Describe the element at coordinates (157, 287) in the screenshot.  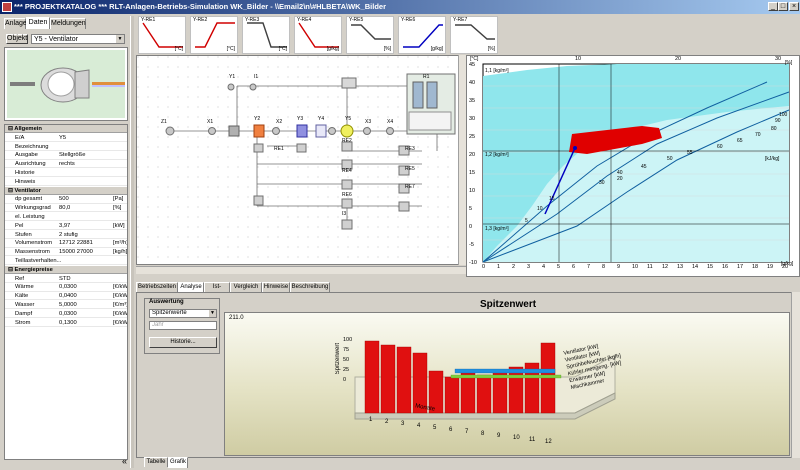
I see `tab-betriebszeiten: Betriebszeiten` at that location.